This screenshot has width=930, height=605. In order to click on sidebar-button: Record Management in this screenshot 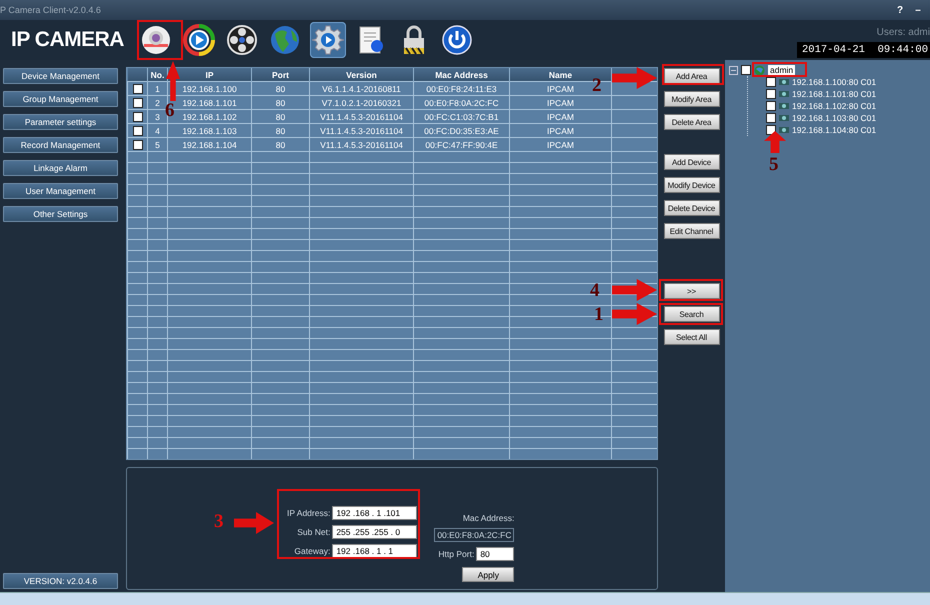, I will do `click(60, 145)`.